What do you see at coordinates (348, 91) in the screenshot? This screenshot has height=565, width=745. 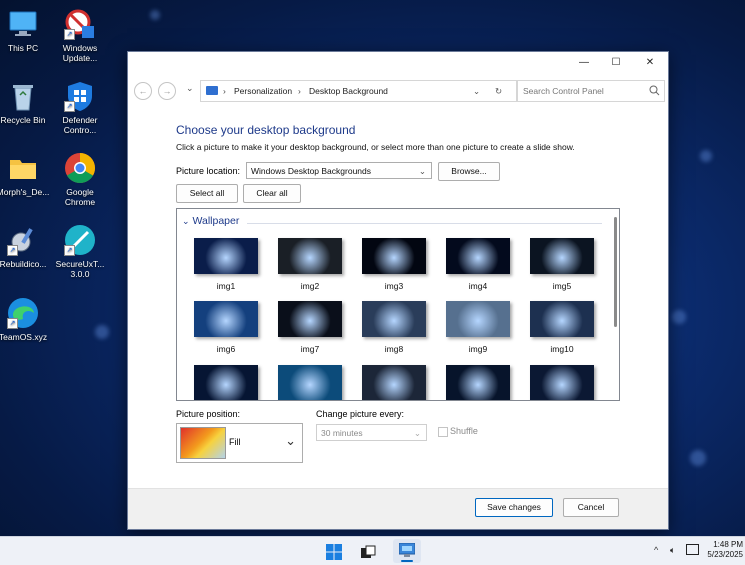 I see `breadcrumb-desktop-background: Desktop Background` at bounding box center [348, 91].